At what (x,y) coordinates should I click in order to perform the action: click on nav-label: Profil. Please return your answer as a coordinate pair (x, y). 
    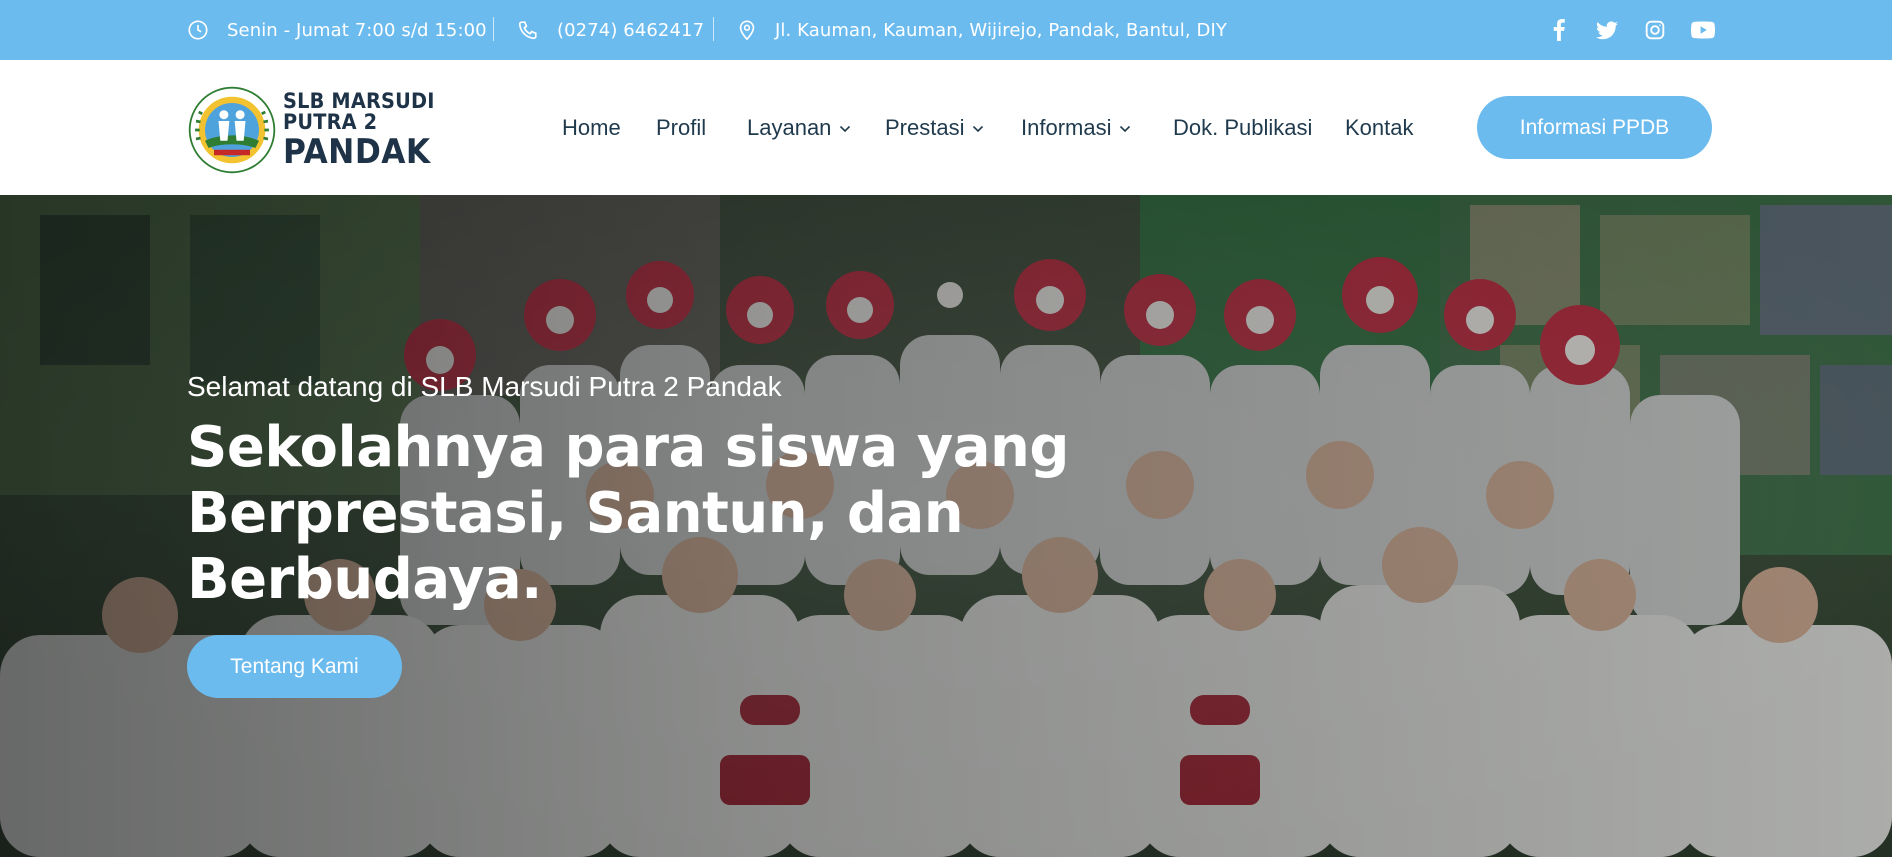
    Looking at the image, I should click on (681, 128).